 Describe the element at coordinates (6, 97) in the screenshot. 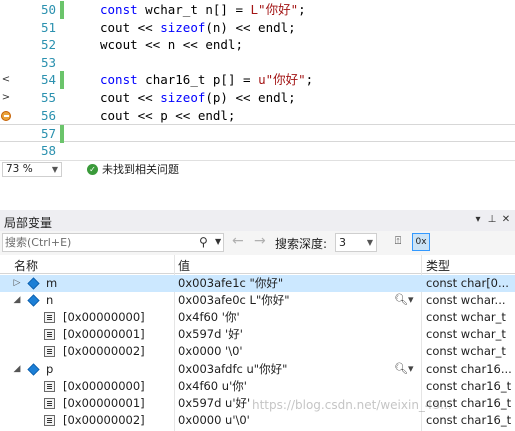

I see `step-forward-icon: >` at that location.